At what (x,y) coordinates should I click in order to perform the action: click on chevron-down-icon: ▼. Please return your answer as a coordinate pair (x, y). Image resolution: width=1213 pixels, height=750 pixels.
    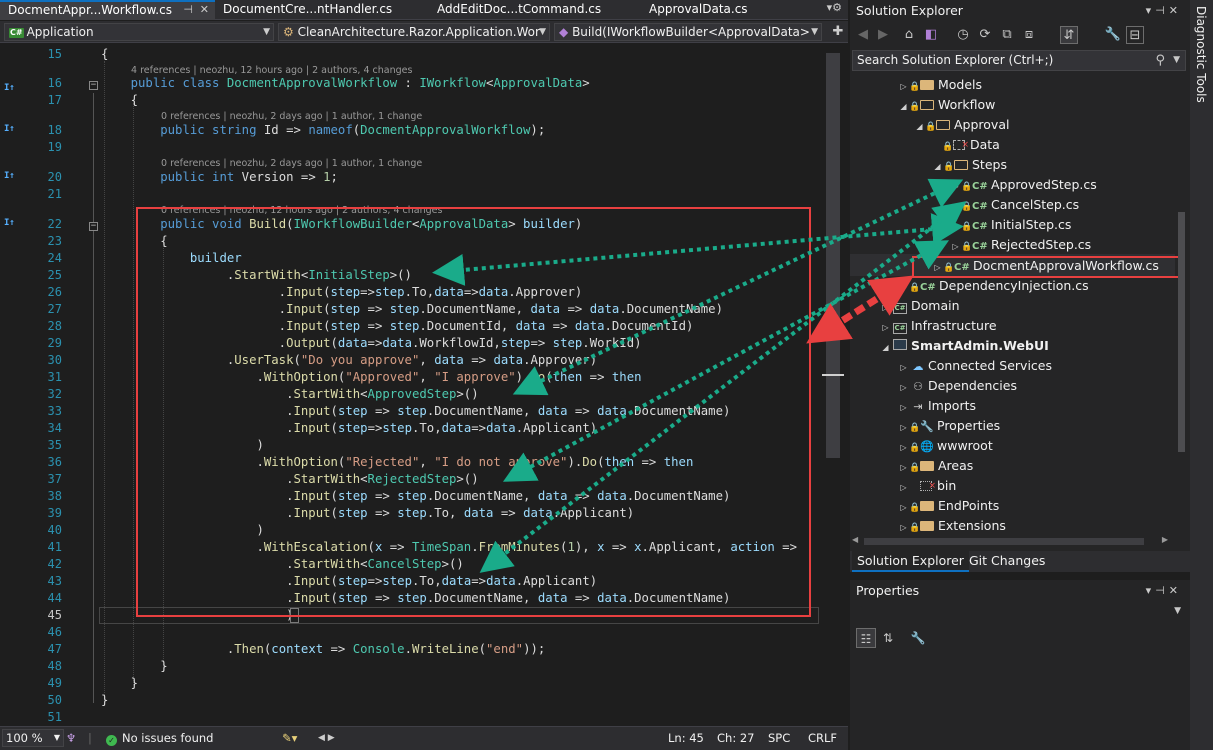
    Looking at the image, I should click on (1176, 60).